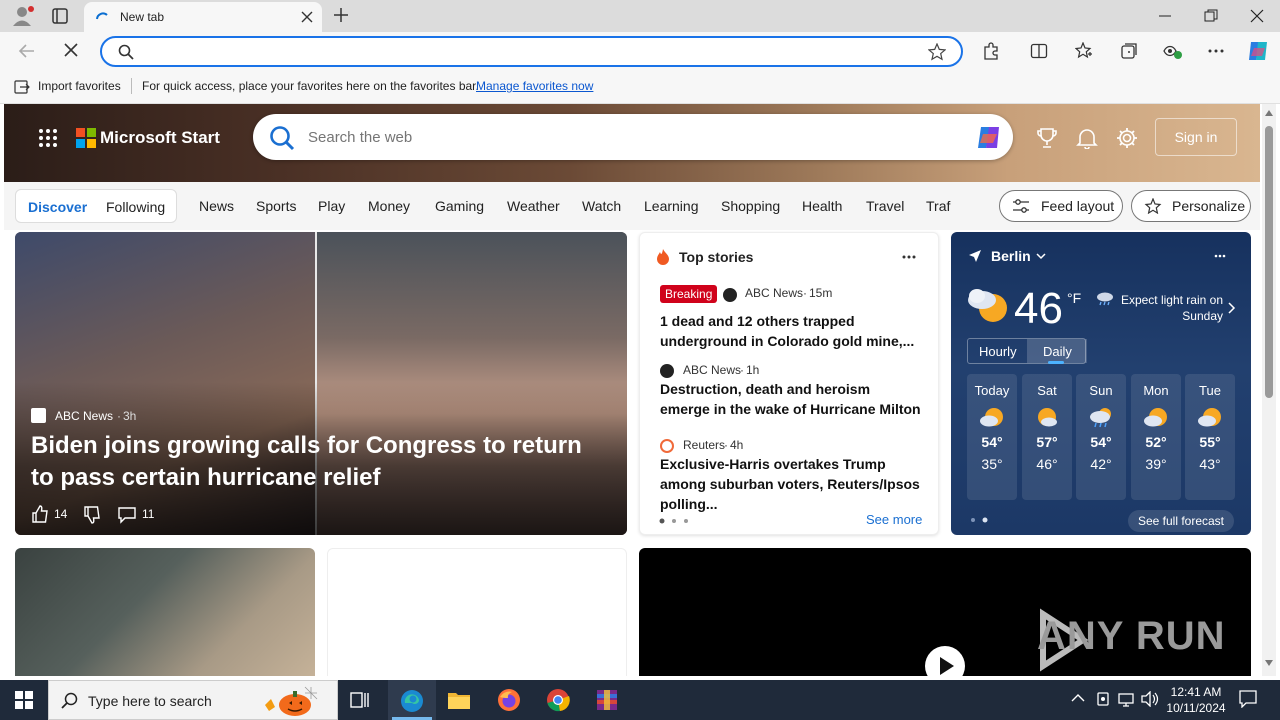 The image size is (1280, 720). Describe the element at coordinates (1269, 663) in the screenshot. I see `scroll-down-icon` at that location.